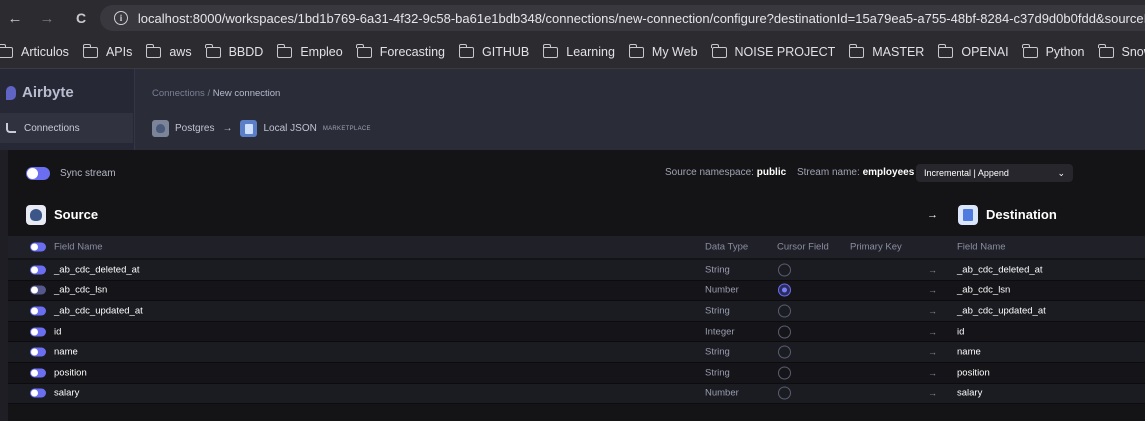 The image size is (1145, 421). Describe the element at coordinates (888, 172) in the screenshot. I see `stream-name-value: employees` at that location.